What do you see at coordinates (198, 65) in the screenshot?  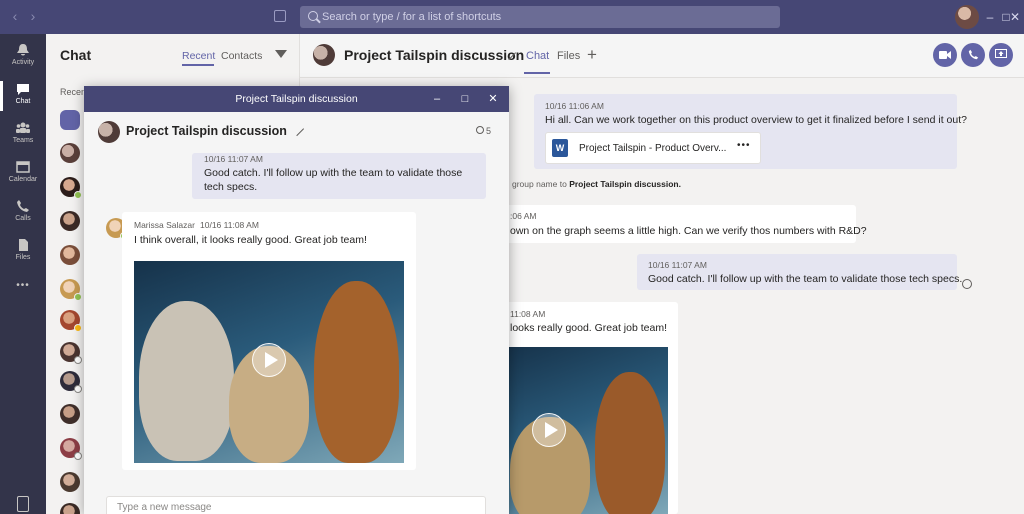 I see `tab-recent-indicator` at bounding box center [198, 65].